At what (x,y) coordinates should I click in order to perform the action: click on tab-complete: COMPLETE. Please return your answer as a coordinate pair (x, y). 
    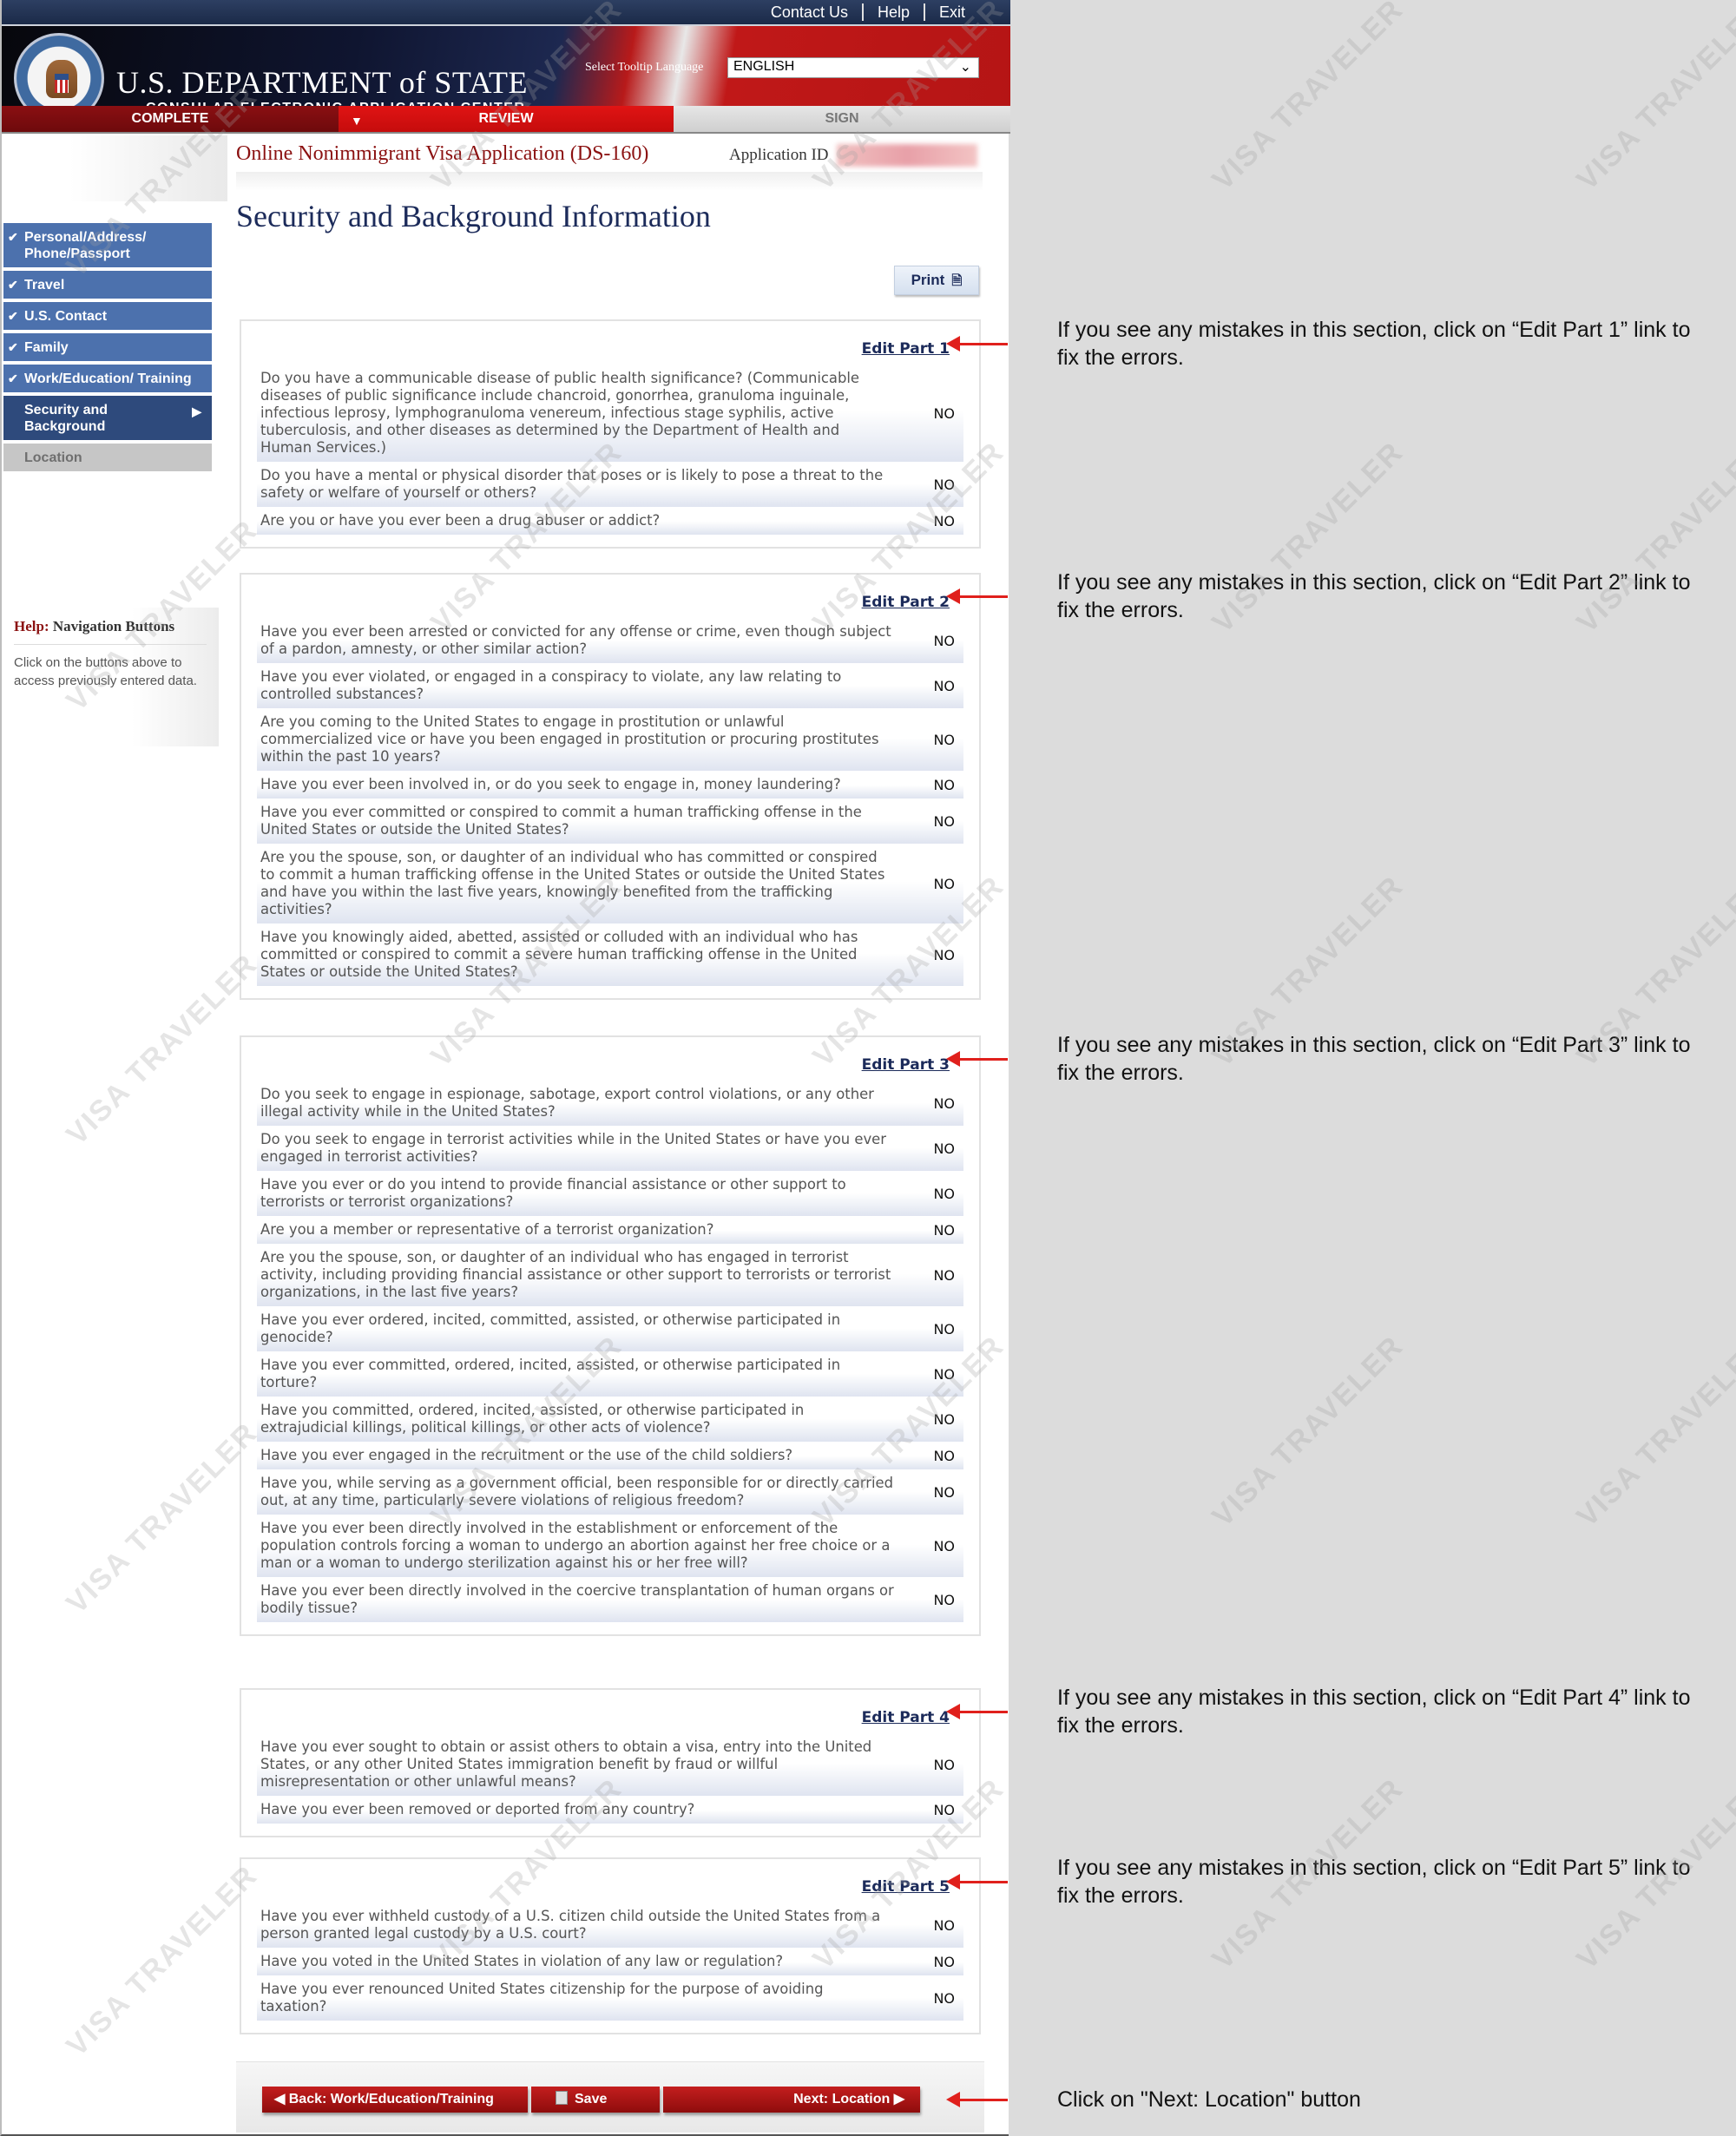
    Looking at the image, I should click on (170, 119).